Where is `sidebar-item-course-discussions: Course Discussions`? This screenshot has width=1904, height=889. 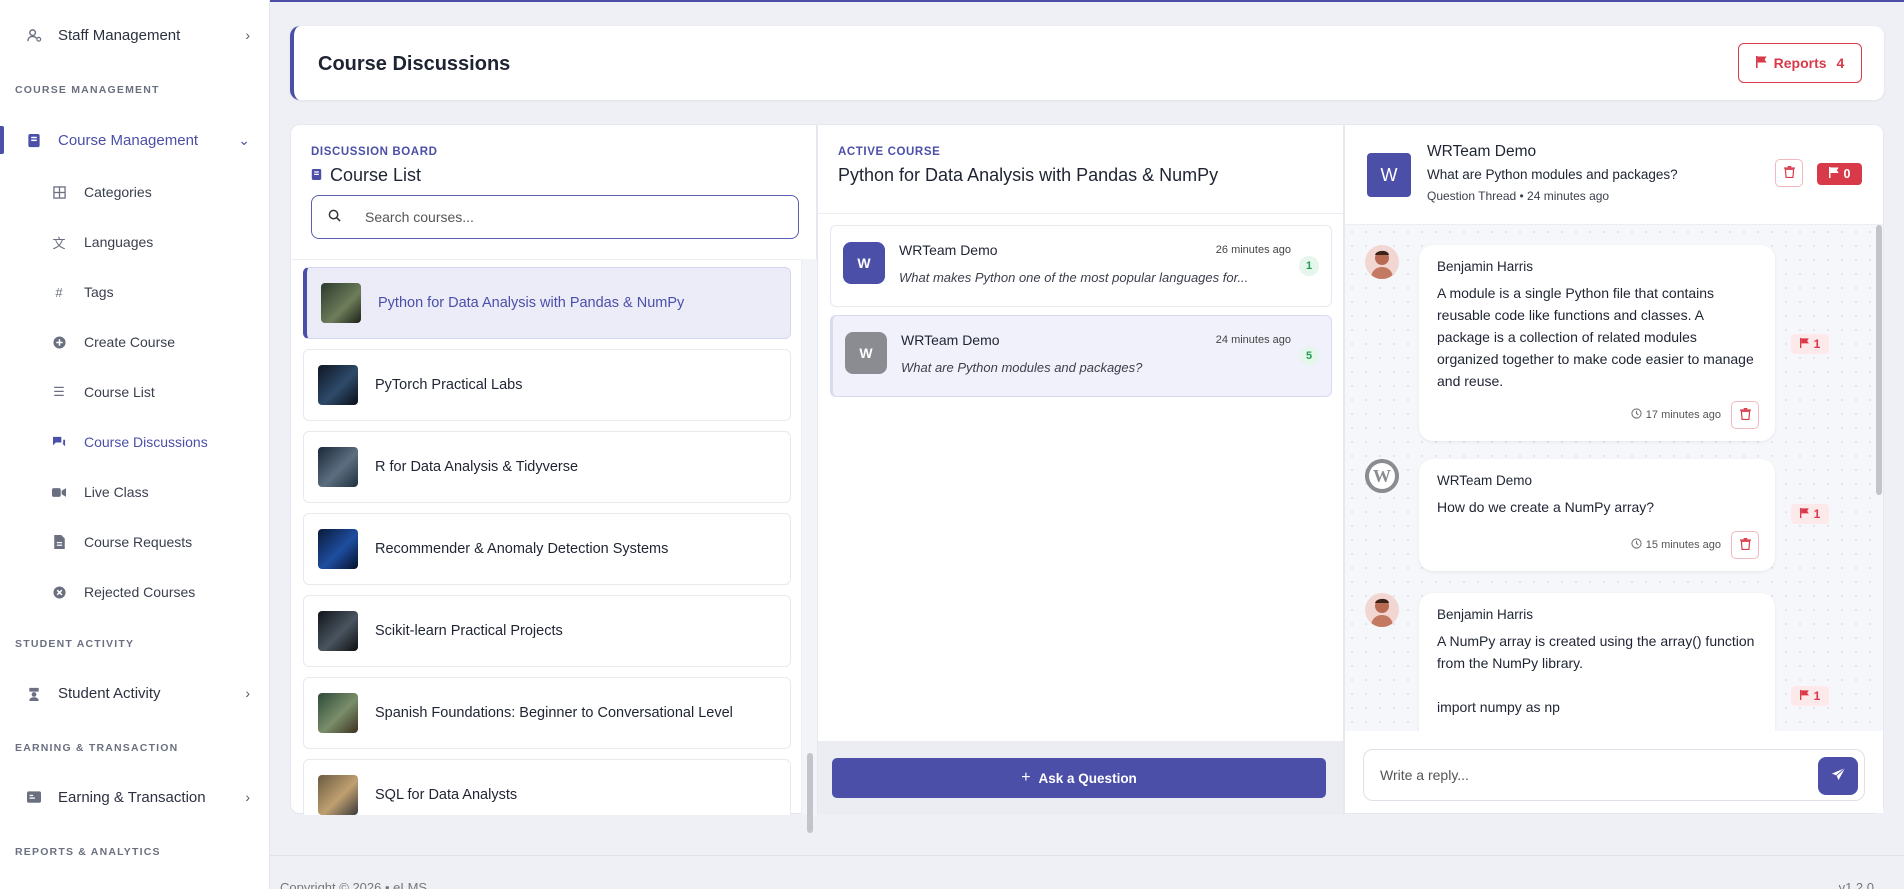 sidebar-item-course-discussions: Course Discussions is located at coordinates (134, 442).